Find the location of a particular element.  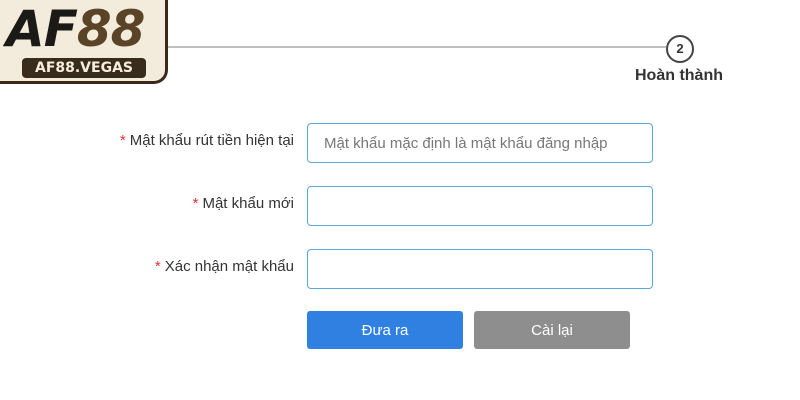

logo-wordmark: AF88 is located at coordinates (84, 29).